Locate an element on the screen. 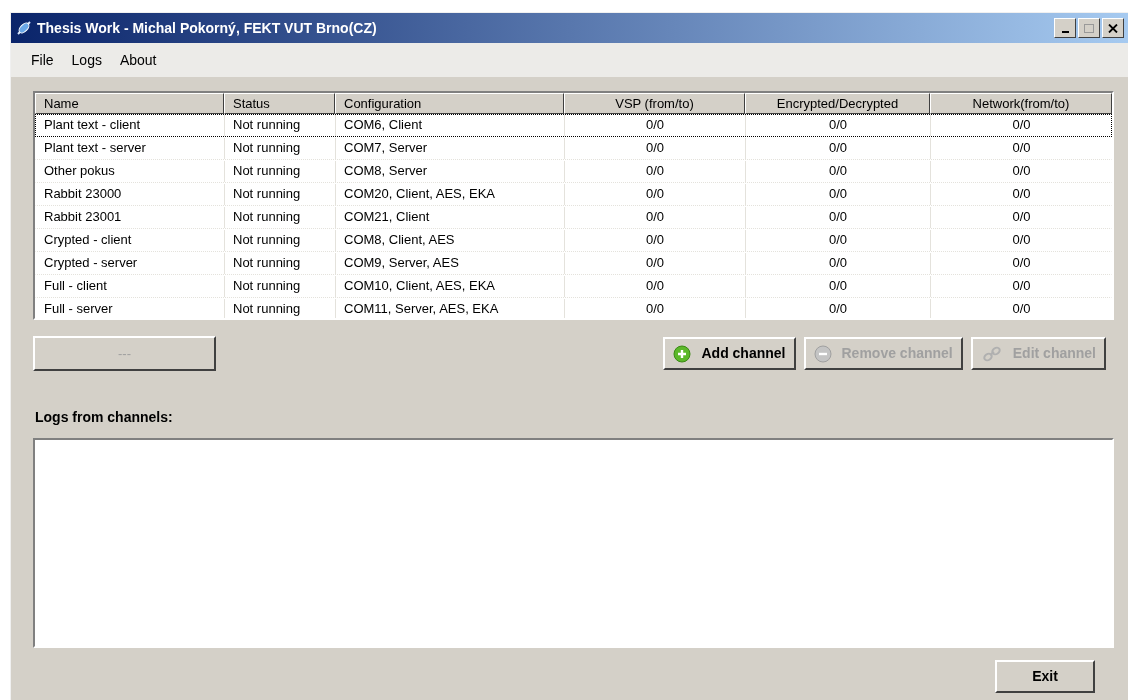 This screenshot has height=700, width=1138. table-row: Crypted - client Not running COM8, Client, AES 0/0 0/0 0/0 is located at coordinates (573, 240).